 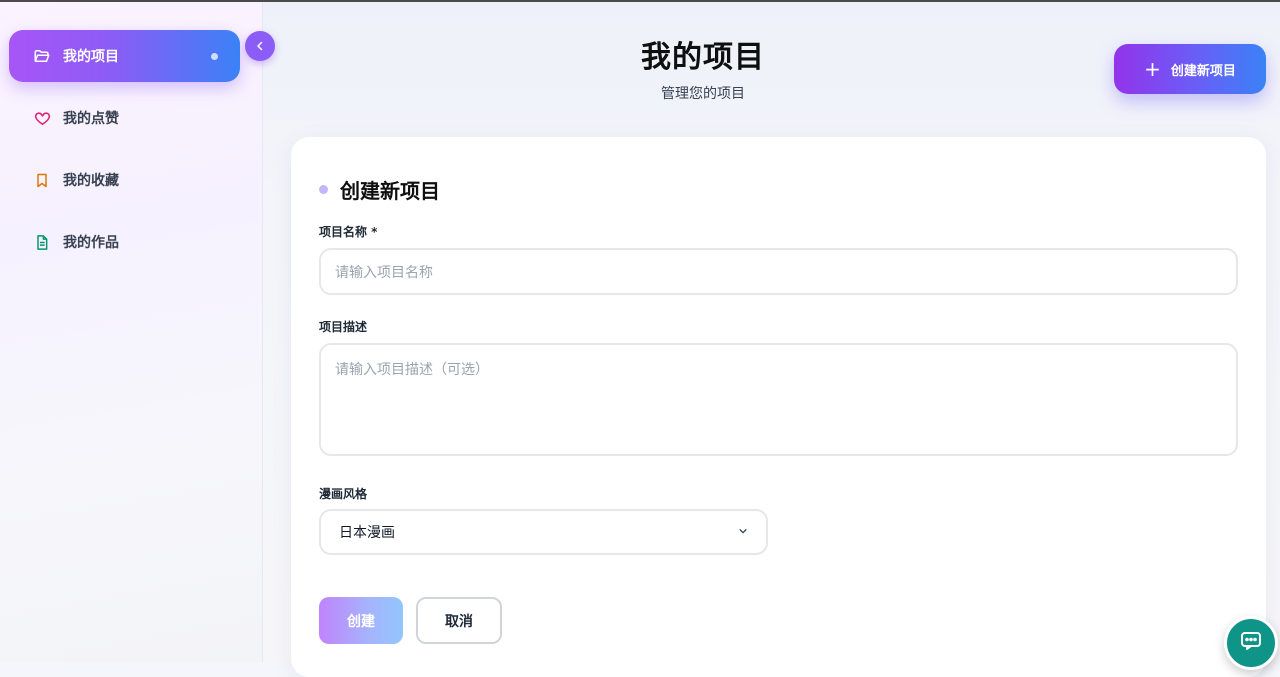 I want to click on folder-open-icon, so click(x=42, y=56).